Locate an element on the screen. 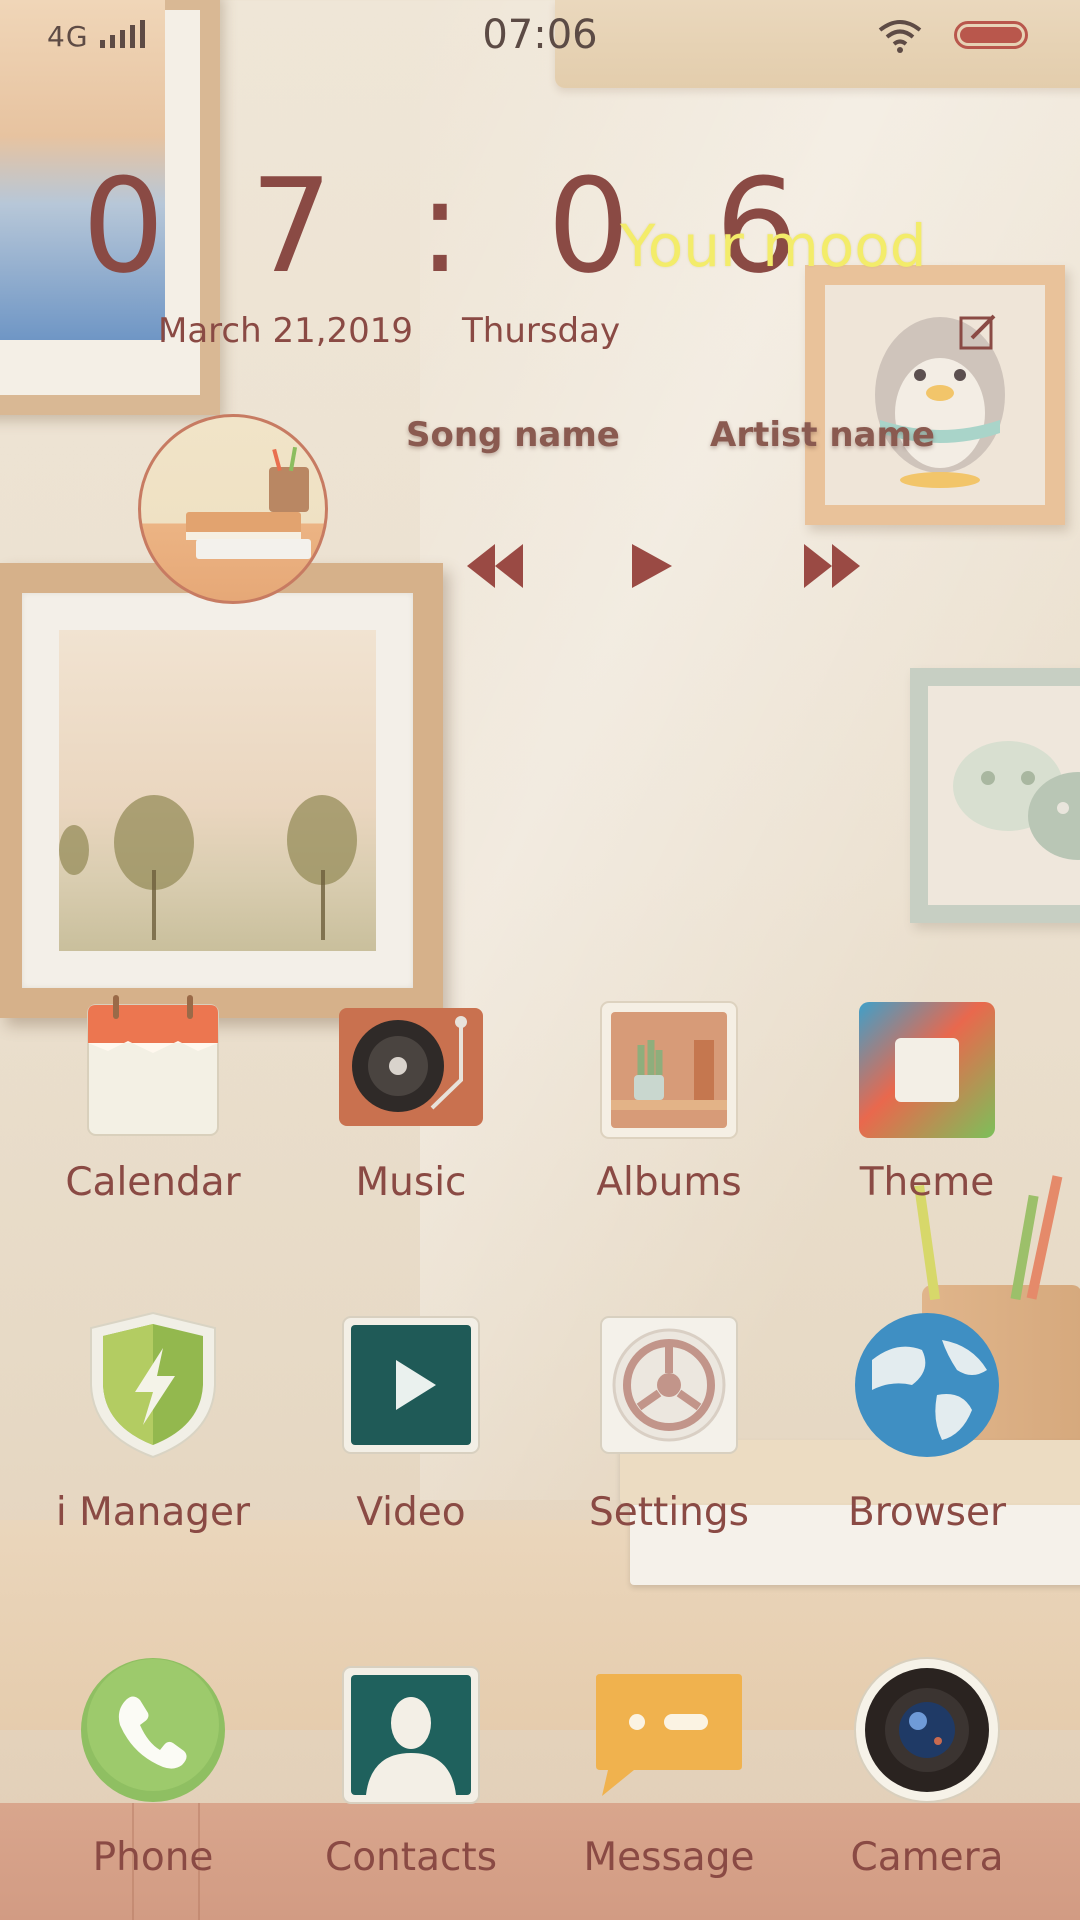 The width and height of the screenshot is (1080, 1920). song-name: Song name is located at coordinates (513, 435).